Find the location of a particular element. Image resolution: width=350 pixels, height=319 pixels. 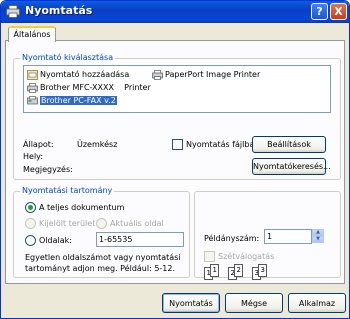

all-pages-radio is located at coordinates (30, 207).